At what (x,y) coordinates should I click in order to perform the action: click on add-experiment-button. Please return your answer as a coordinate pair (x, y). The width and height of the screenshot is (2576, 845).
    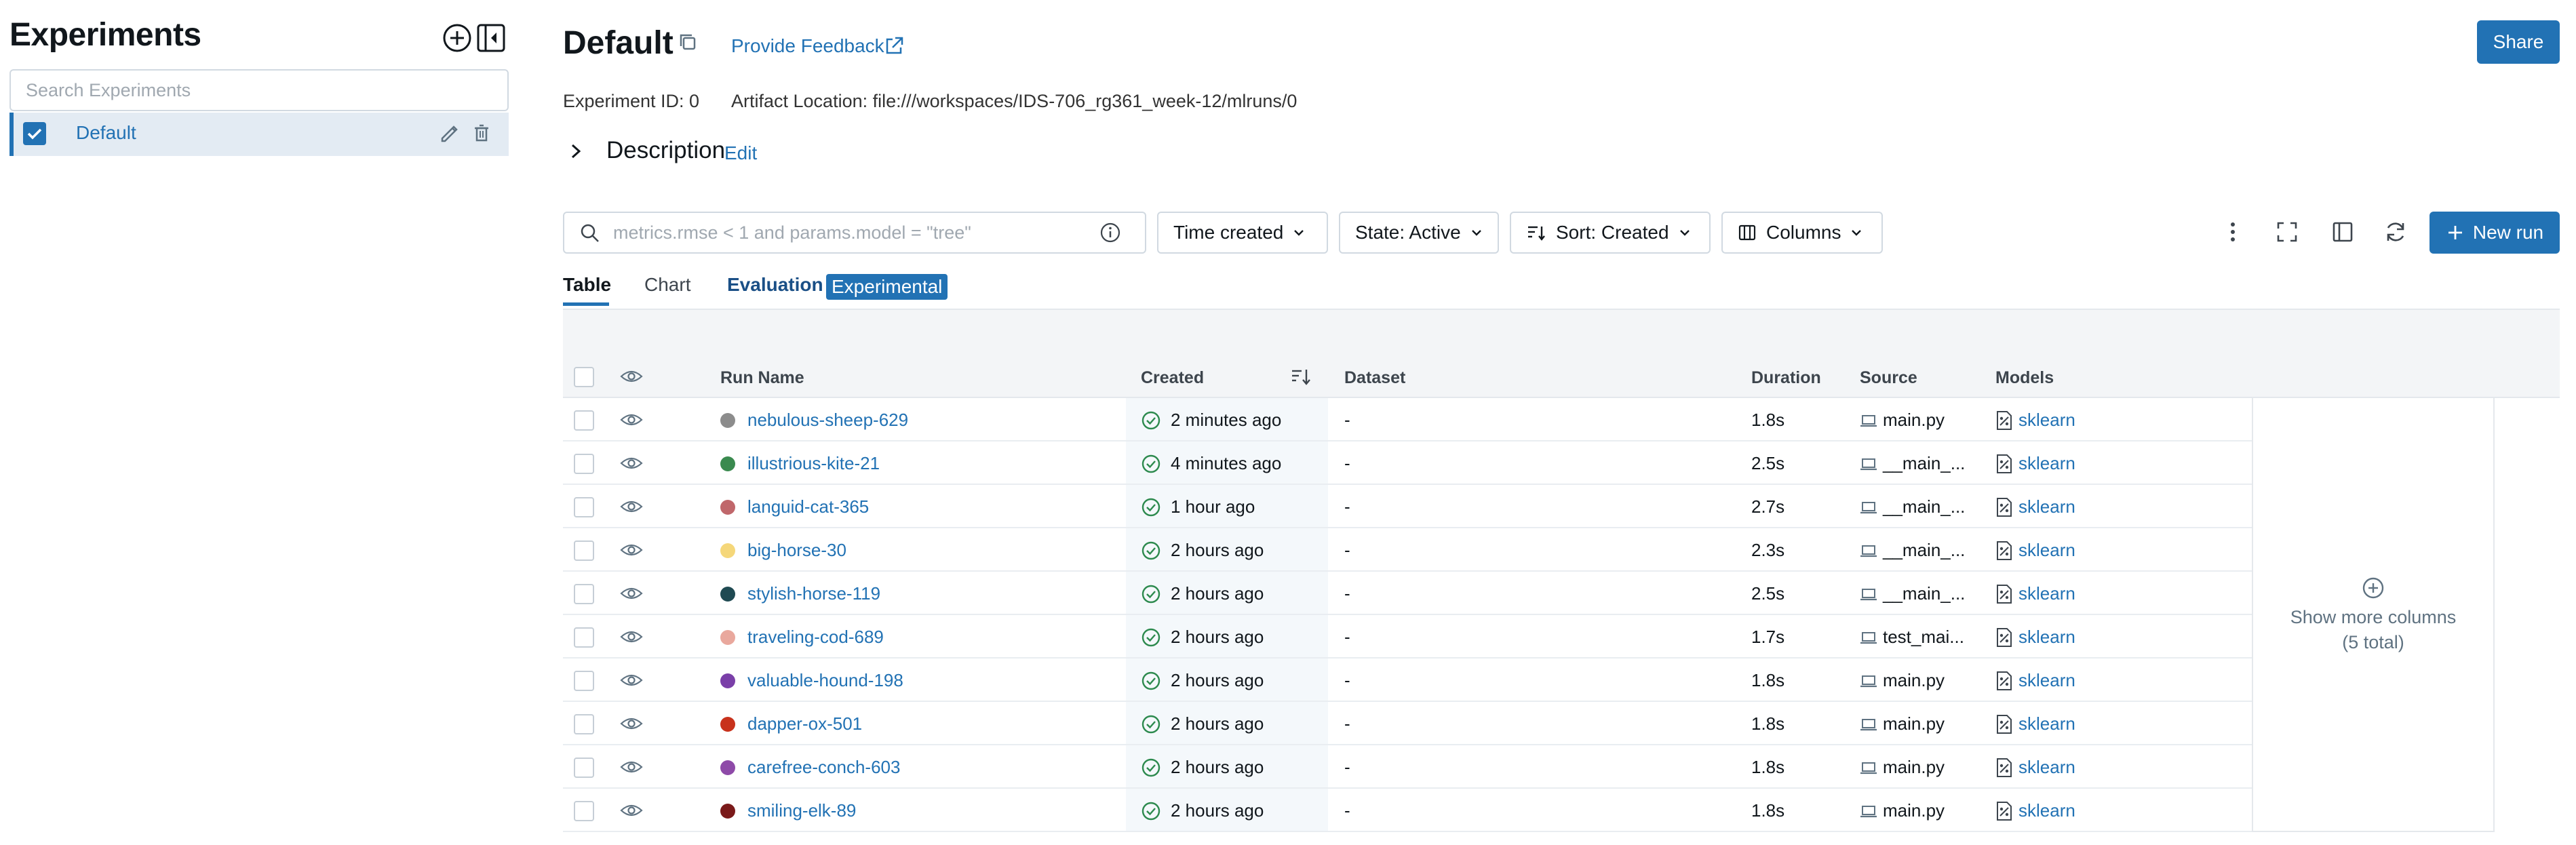
    Looking at the image, I should click on (457, 38).